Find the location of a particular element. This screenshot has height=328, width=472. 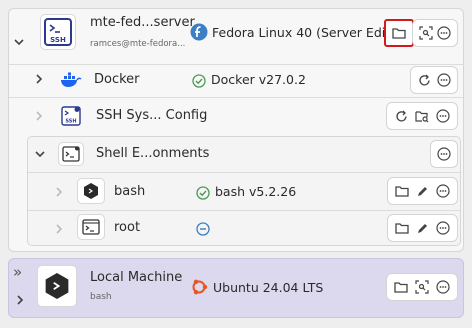

shell-environments-row is located at coordinates (244, 154).